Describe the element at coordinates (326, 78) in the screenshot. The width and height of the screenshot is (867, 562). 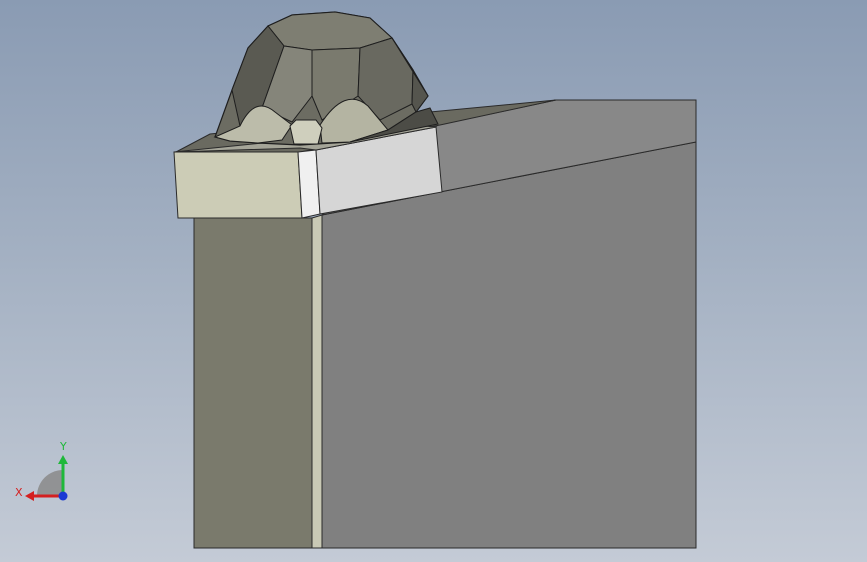
I see `dome-cap` at that location.